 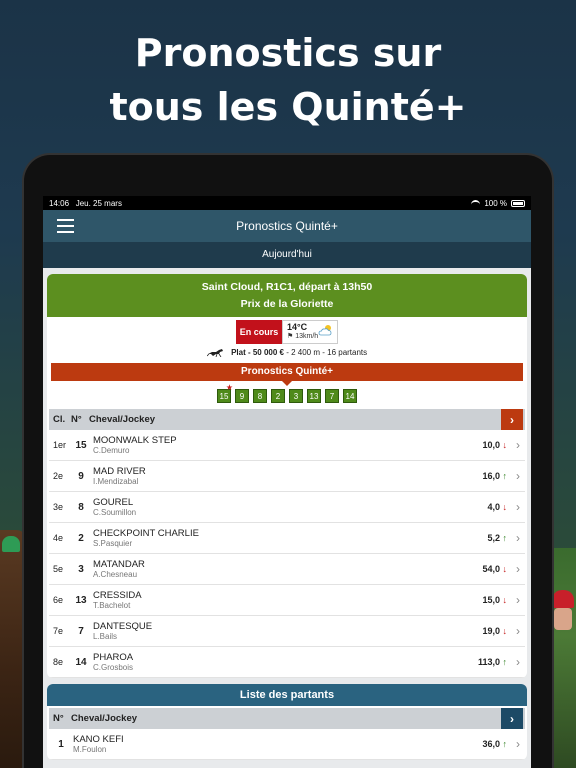 I want to click on weather-box: 14°C ⚑ 13km/h, so click(x=310, y=332).